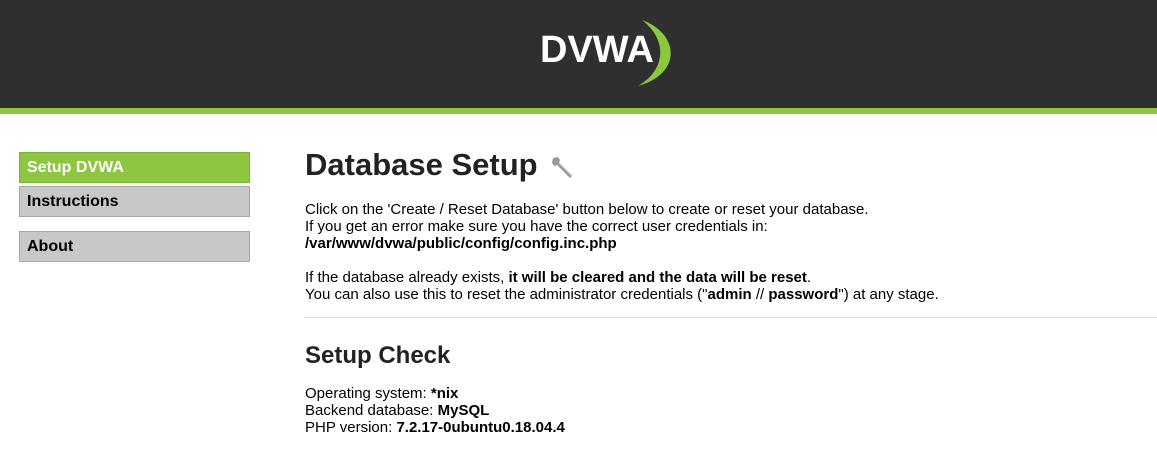 The width and height of the screenshot is (1157, 476). I want to click on info-line-1-post: ., so click(809, 277).